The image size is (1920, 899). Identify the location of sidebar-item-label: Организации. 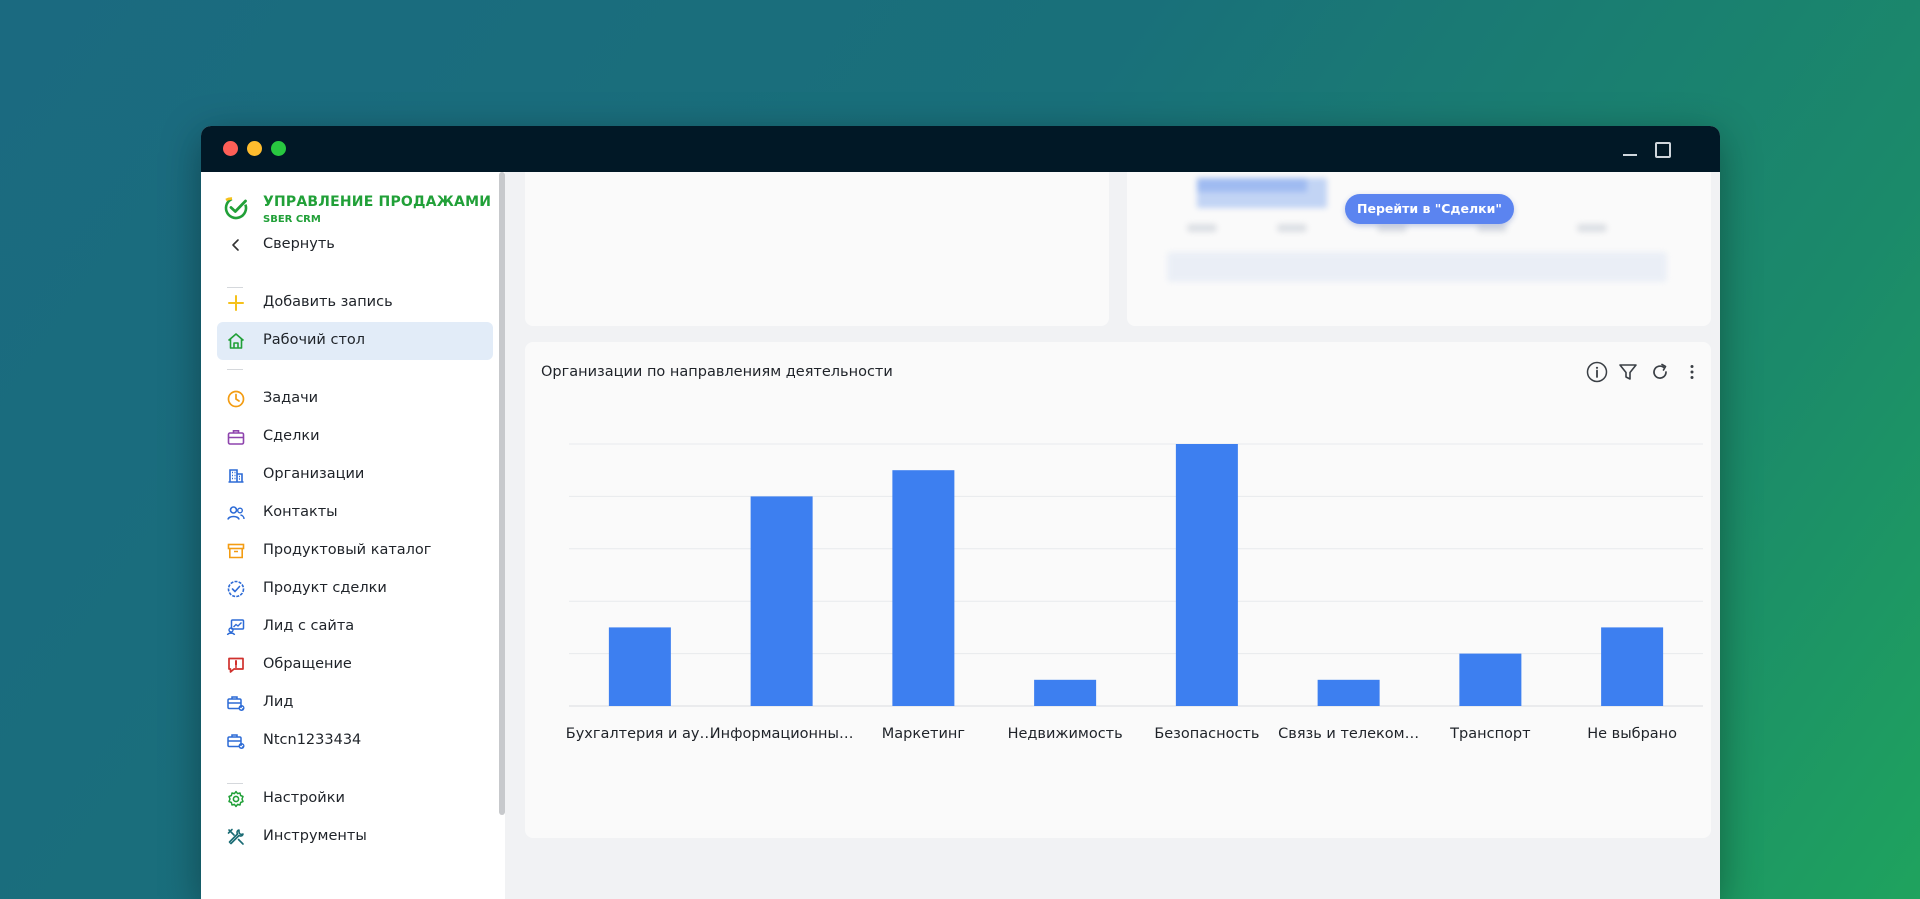
(314, 474).